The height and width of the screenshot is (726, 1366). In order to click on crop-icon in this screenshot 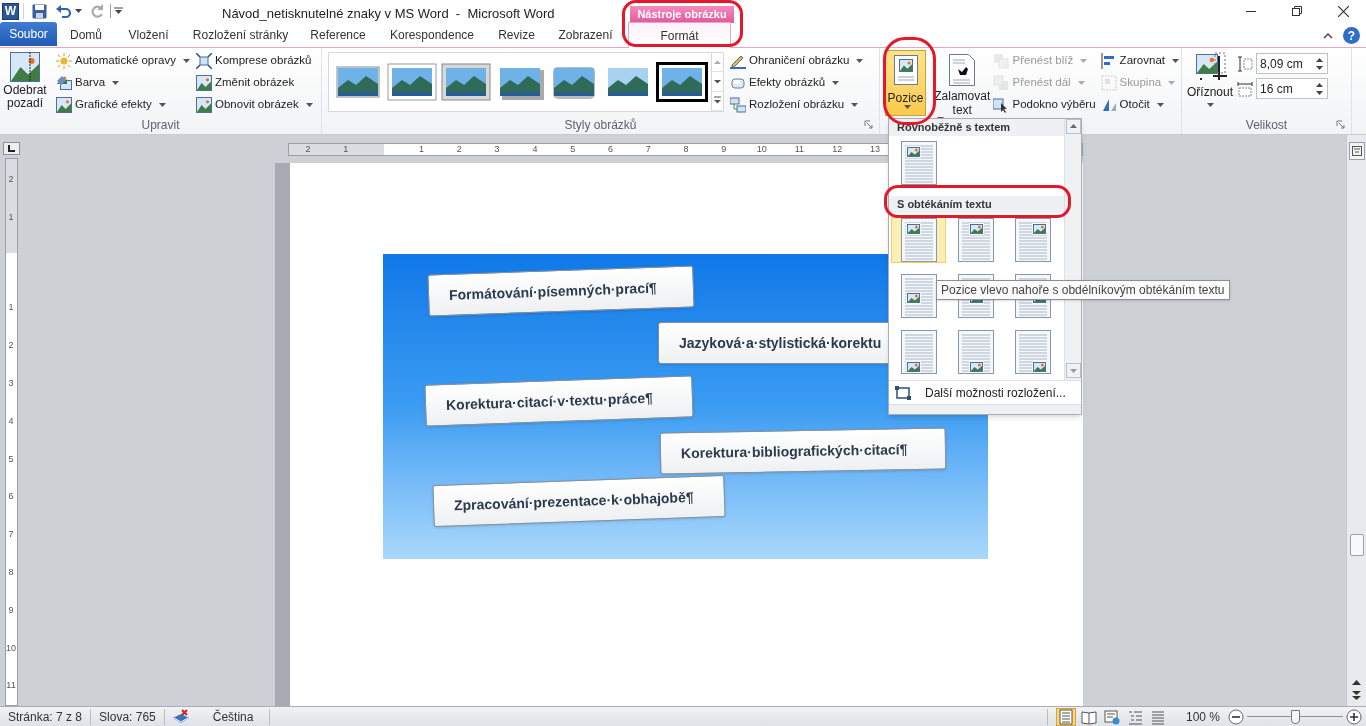, I will do `click(1210, 67)`.